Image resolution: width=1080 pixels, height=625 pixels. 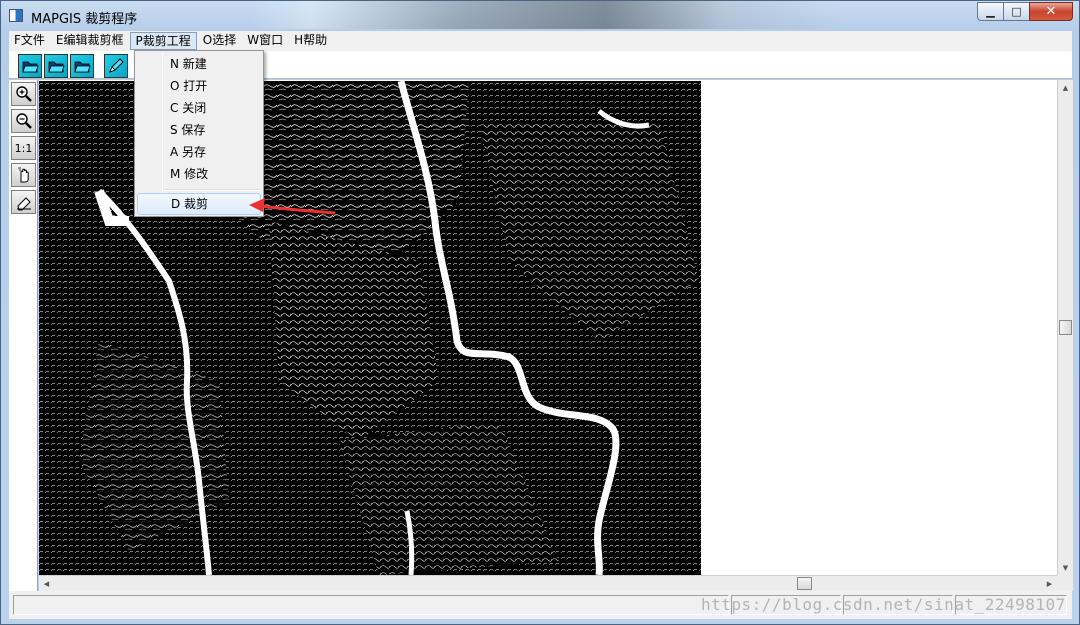 What do you see at coordinates (371, 605) in the screenshot?
I see `status-panel-main` at bounding box center [371, 605].